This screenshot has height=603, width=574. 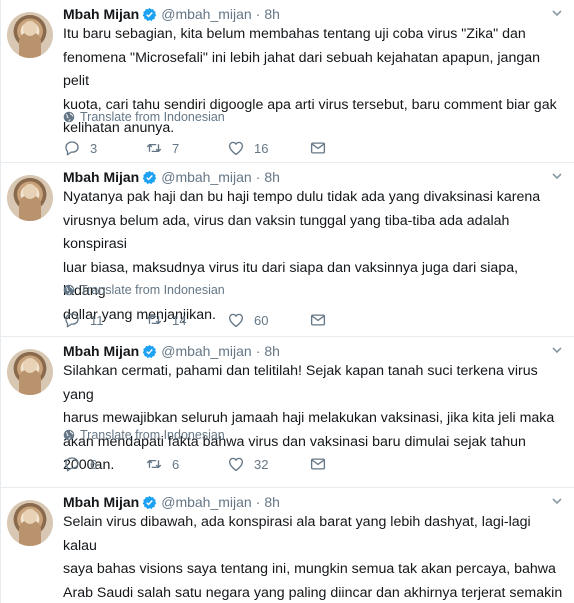 What do you see at coordinates (104, 148) in the screenshot?
I see `reply-button: 3` at bounding box center [104, 148].